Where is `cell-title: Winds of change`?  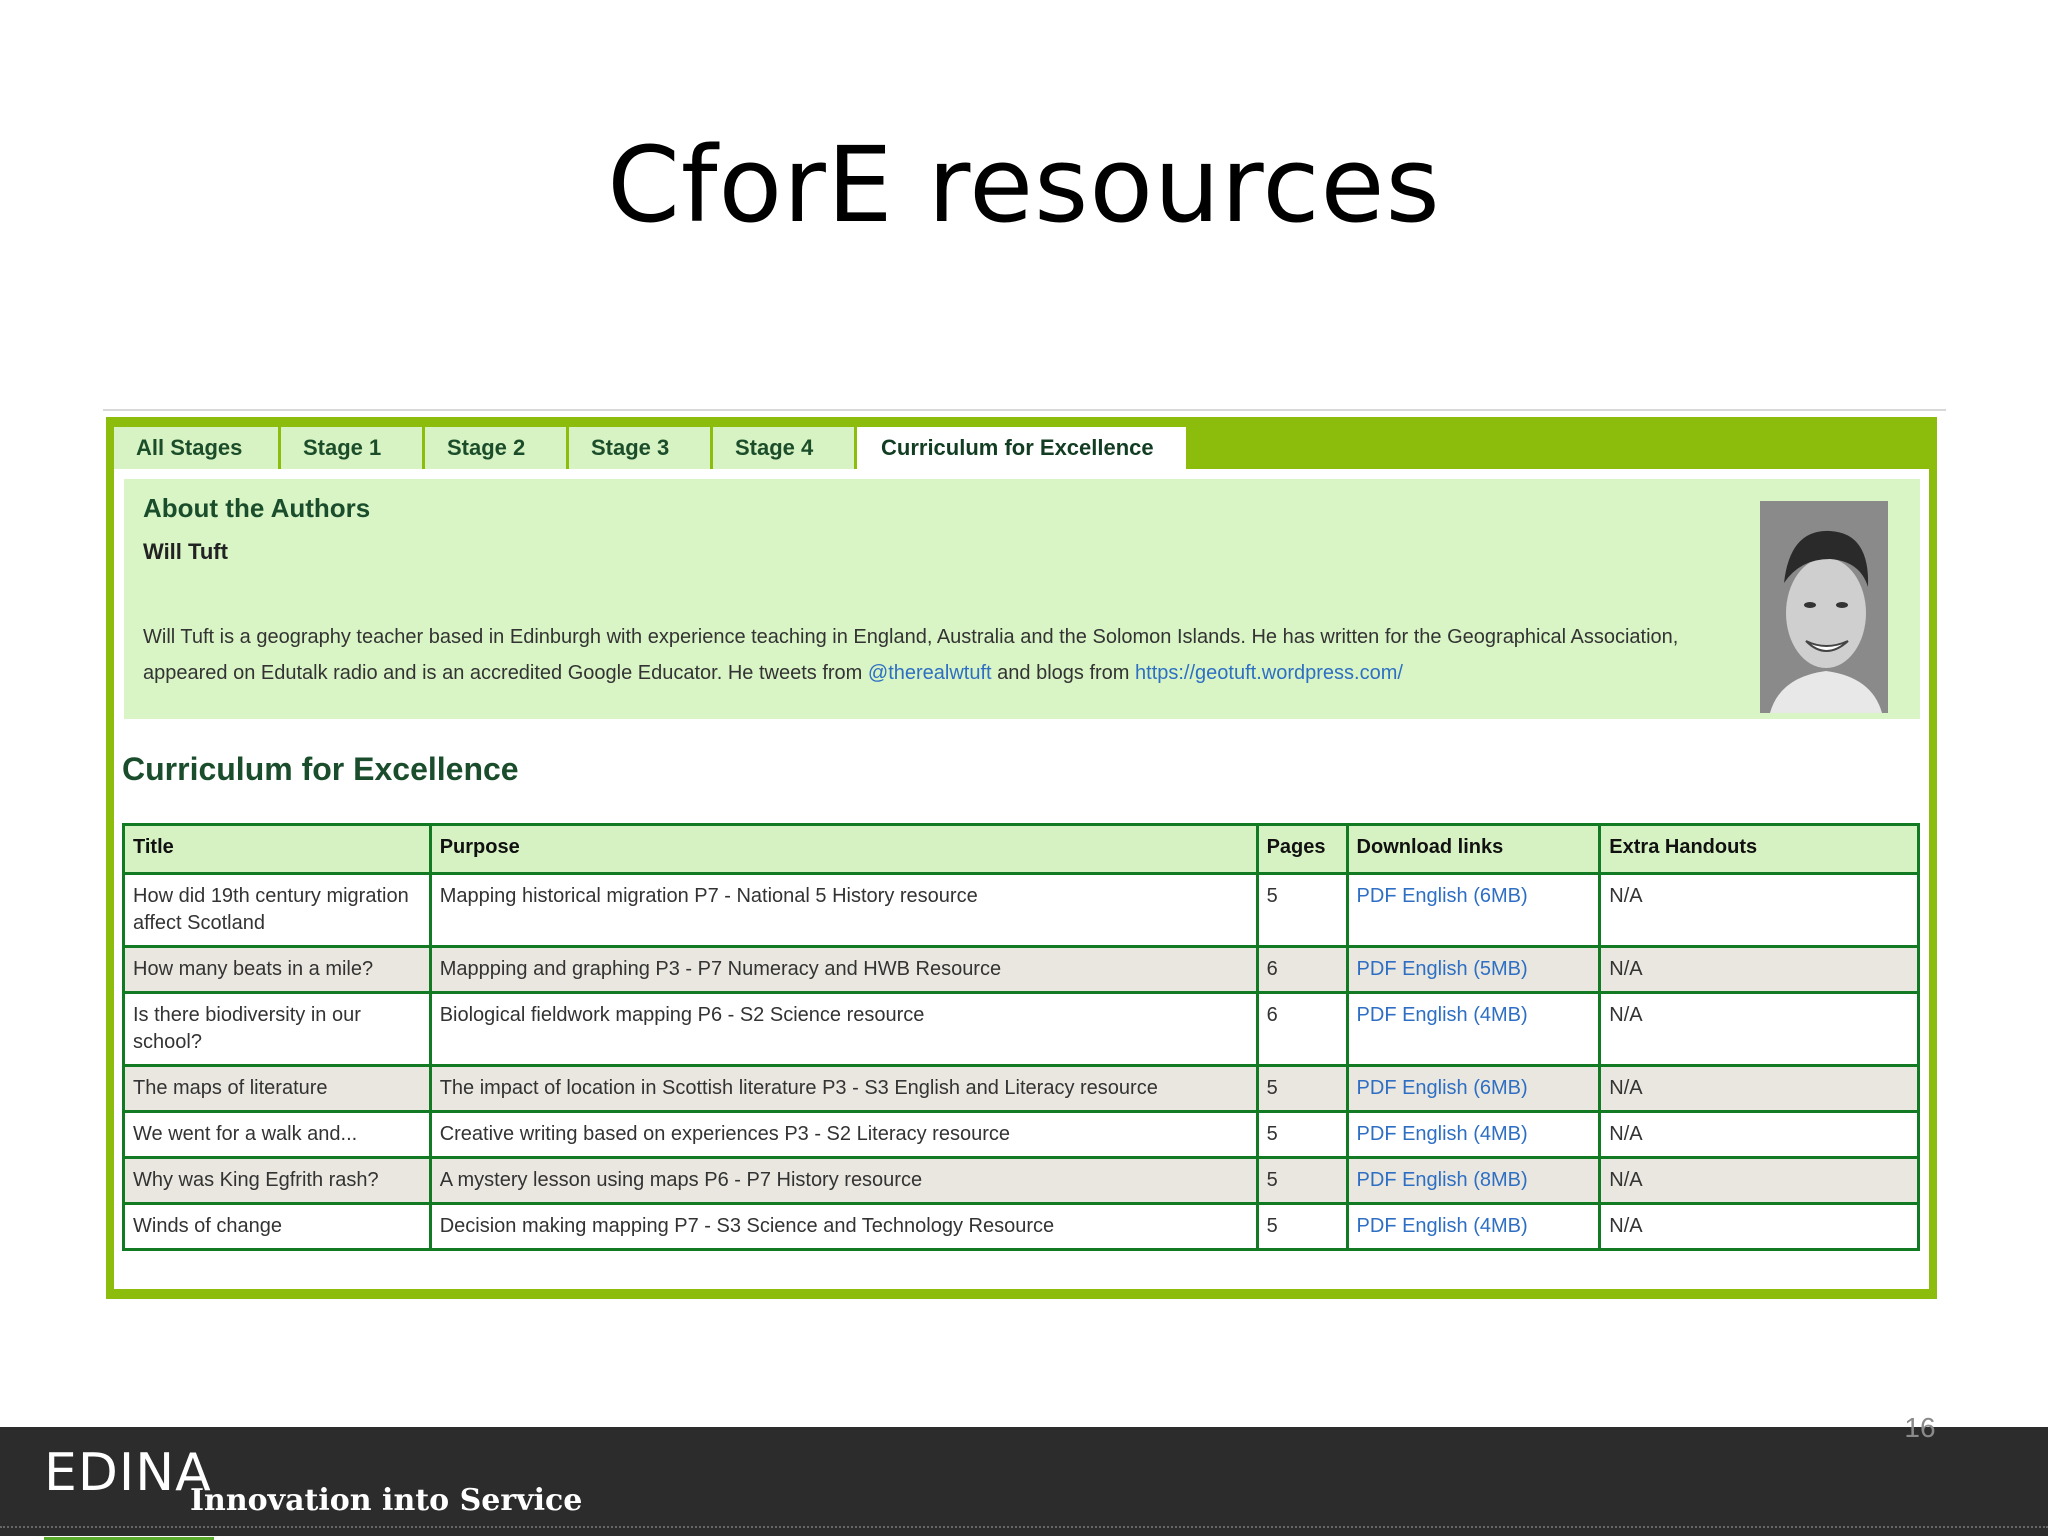 cell-title: Winds of change is located at coordinates (277, 1226).